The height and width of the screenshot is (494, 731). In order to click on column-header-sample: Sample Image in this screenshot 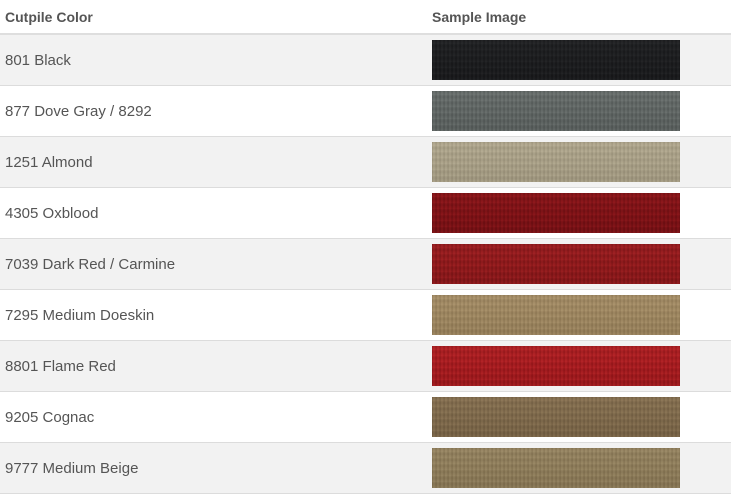, I will do `click(479, 16)`.